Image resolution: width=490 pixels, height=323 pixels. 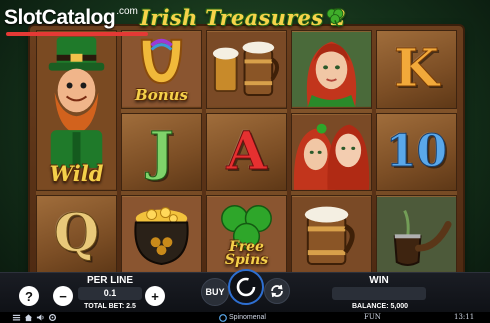 I want to click on symbol-pipe, so click(x=416, y=235).